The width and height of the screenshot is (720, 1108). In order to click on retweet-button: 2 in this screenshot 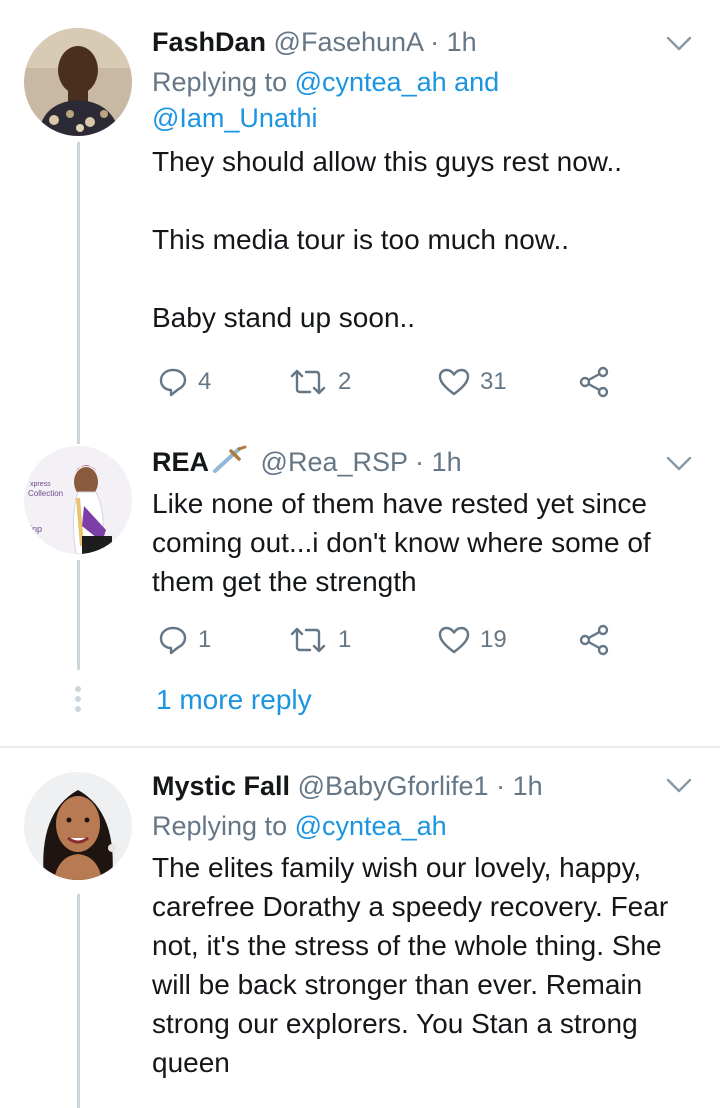, I will do `click(319, 382)`.